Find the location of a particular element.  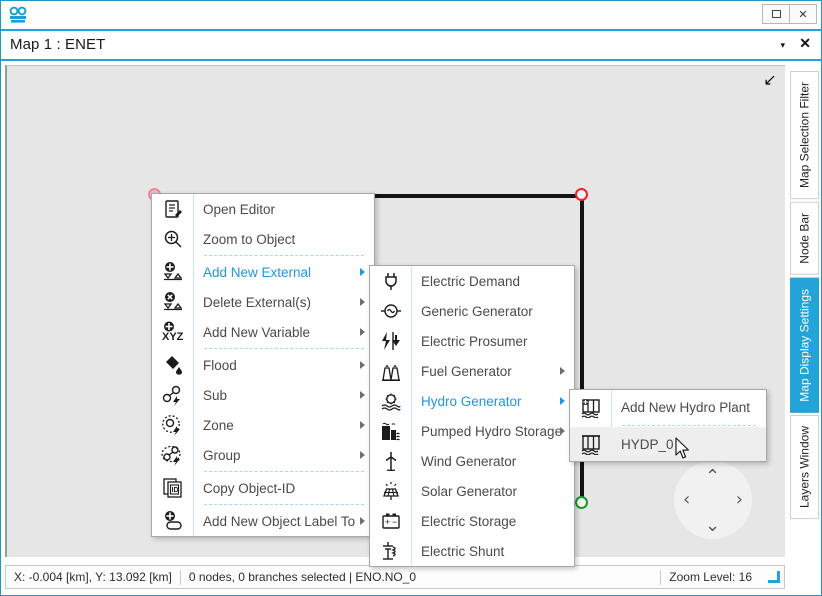

pan-left-icon: ‹ is located at coordinates (686, 499).